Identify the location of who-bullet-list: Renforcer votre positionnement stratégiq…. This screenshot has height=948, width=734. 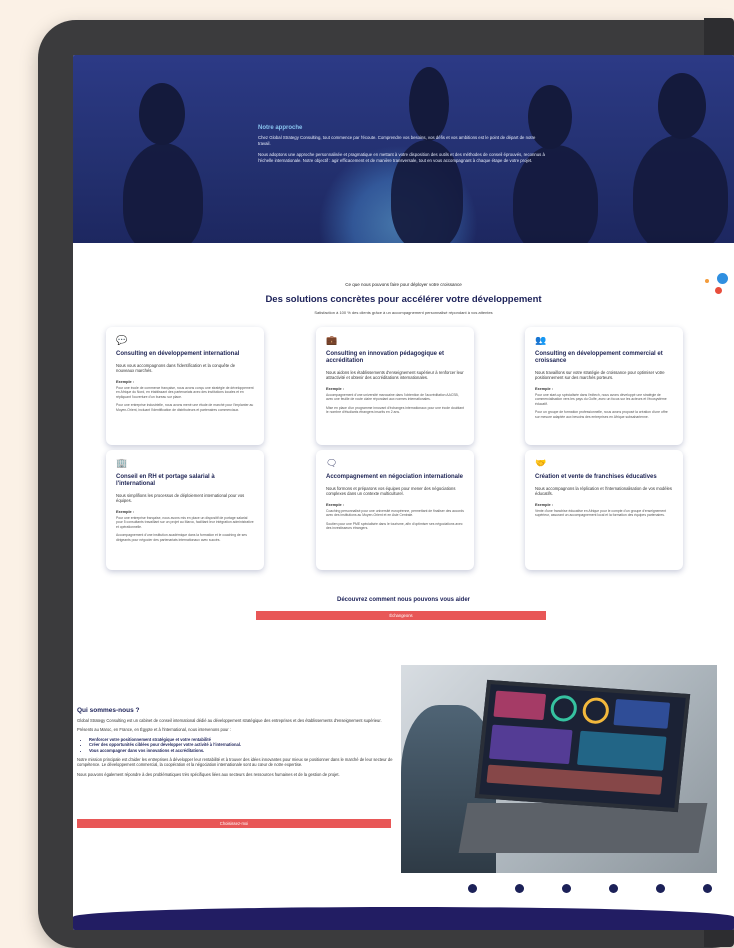
(236, 745).